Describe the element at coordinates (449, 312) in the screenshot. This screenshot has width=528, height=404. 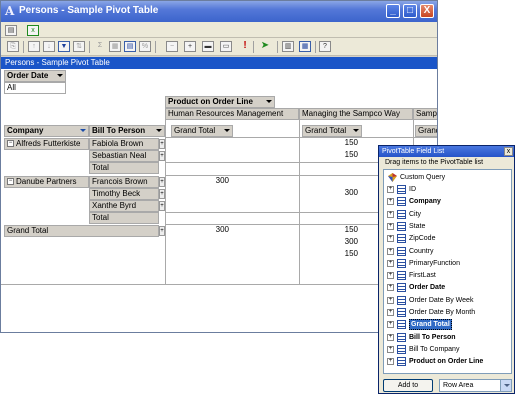
I see `field-item: + Order Date By Month` at that location.